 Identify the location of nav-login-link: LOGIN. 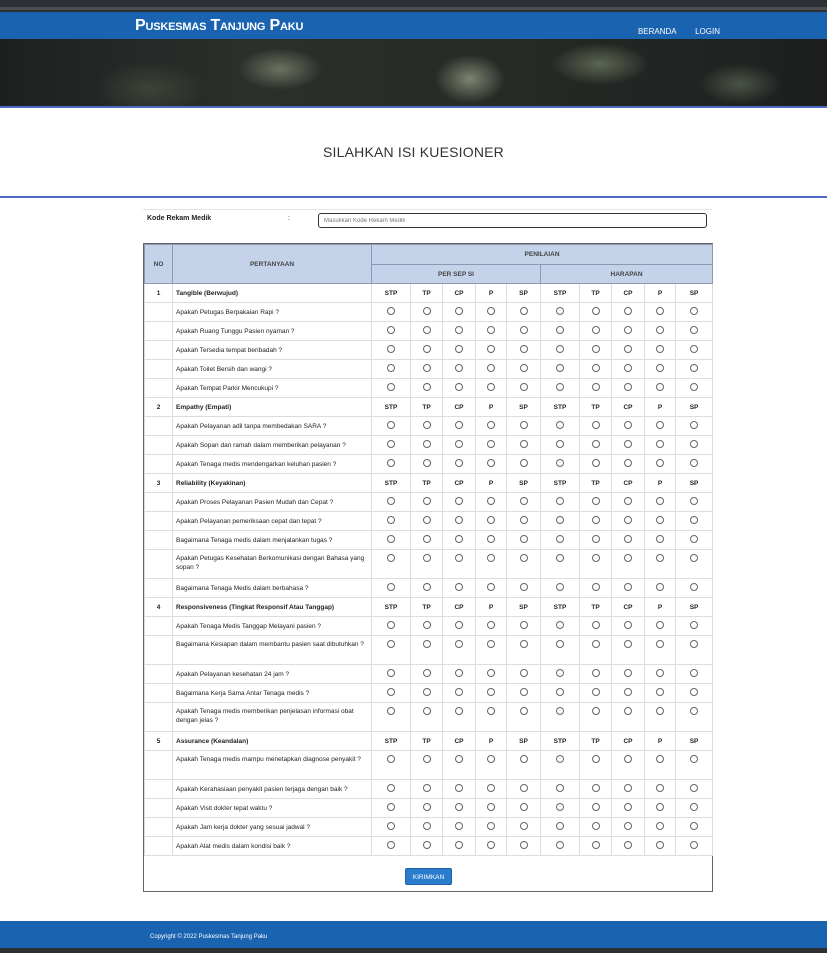
(707, 31).